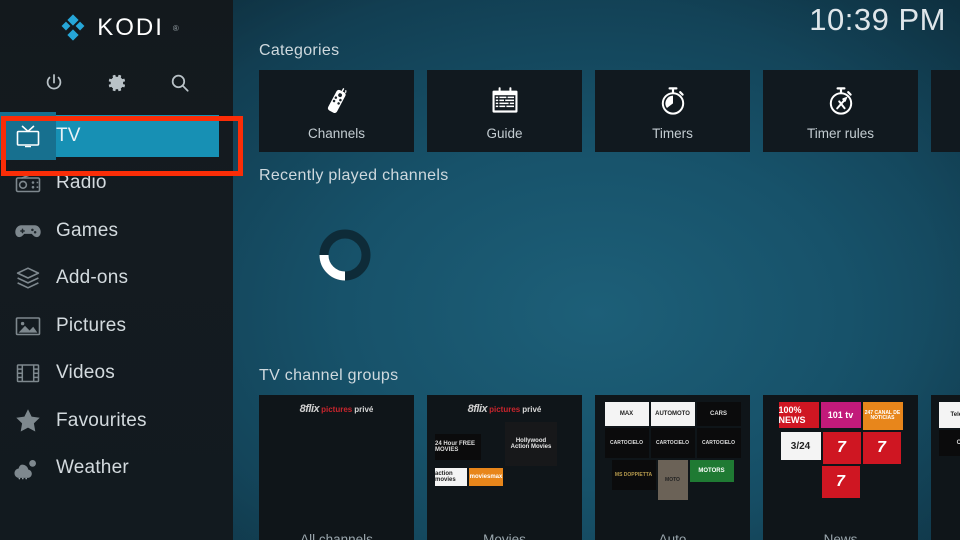 This screenshot has width=960, height=540. Describe the element at coordinates (92, 278) in the screenshot. I see `sidebar-item-label: Add-ons` at that location.